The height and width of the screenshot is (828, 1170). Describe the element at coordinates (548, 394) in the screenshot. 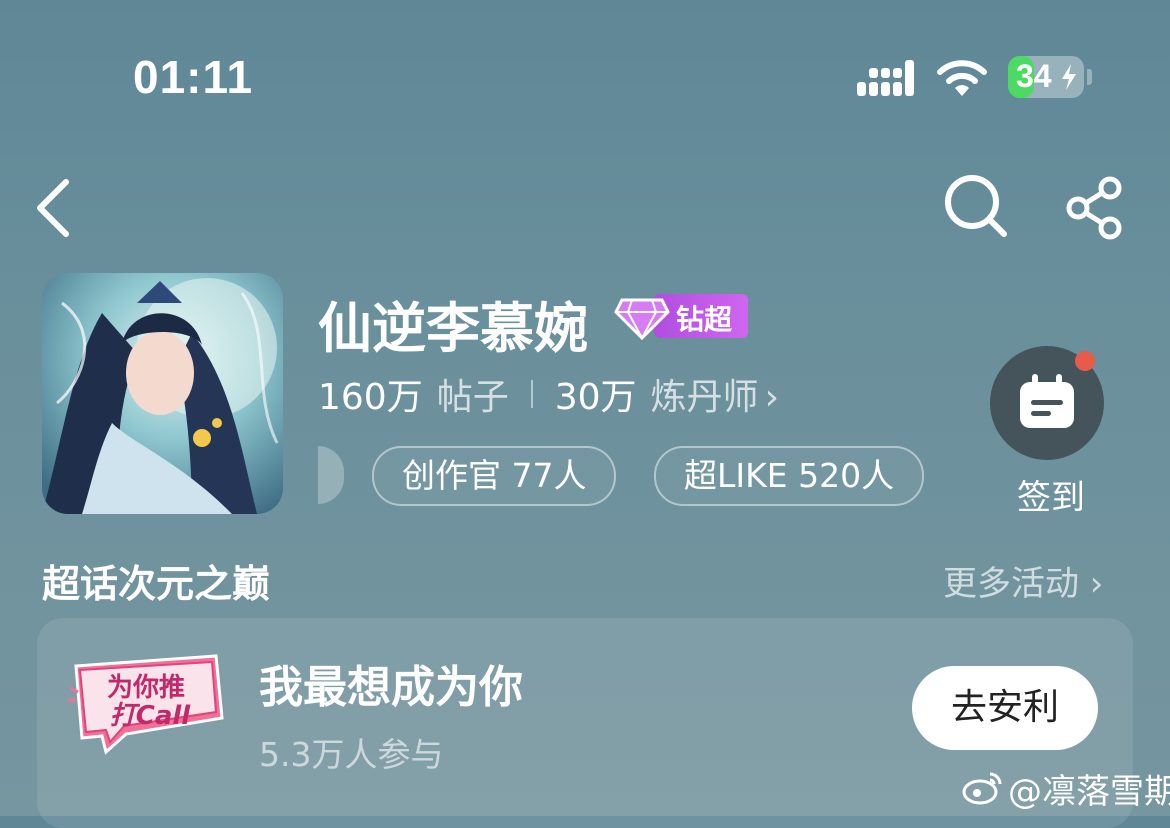

I see `topic-stats: 160万 帖子 30万 炼丹师 ›` at that location.